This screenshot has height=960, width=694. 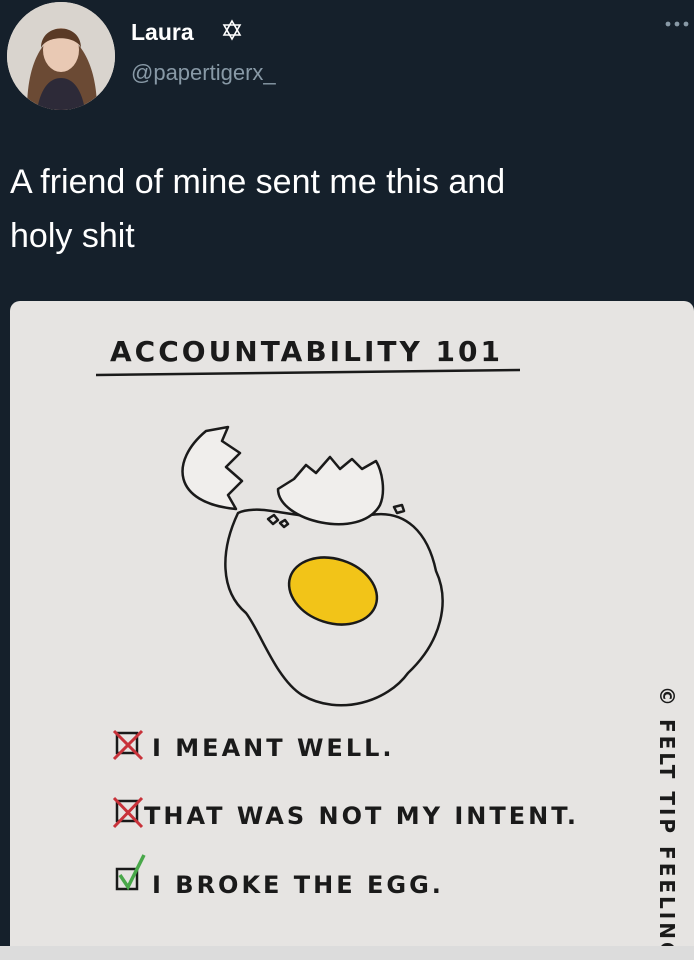 I want to click on tweet-header: Laura @papertigerx_, so click(x=347, y=60).